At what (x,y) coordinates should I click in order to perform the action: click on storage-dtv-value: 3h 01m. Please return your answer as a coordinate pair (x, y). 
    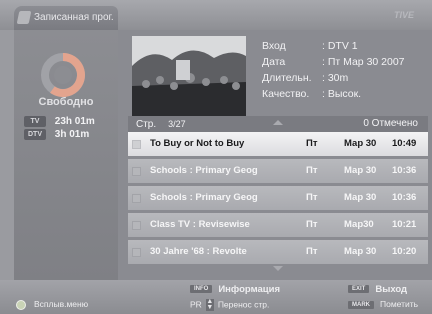
    Looking at the image, I should click on (72, 135).